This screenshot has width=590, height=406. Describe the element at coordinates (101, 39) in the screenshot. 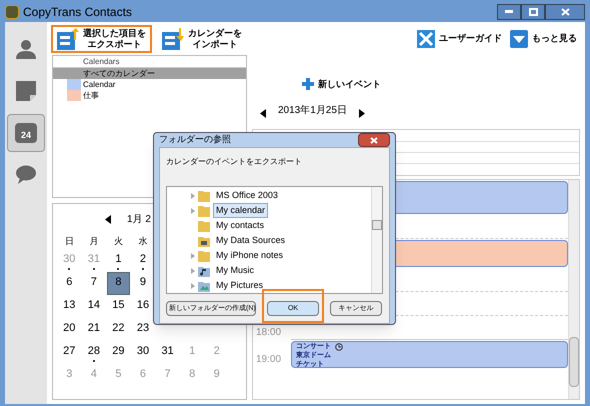

I see `export-button: 選択した項目を エクスポート` at that location.